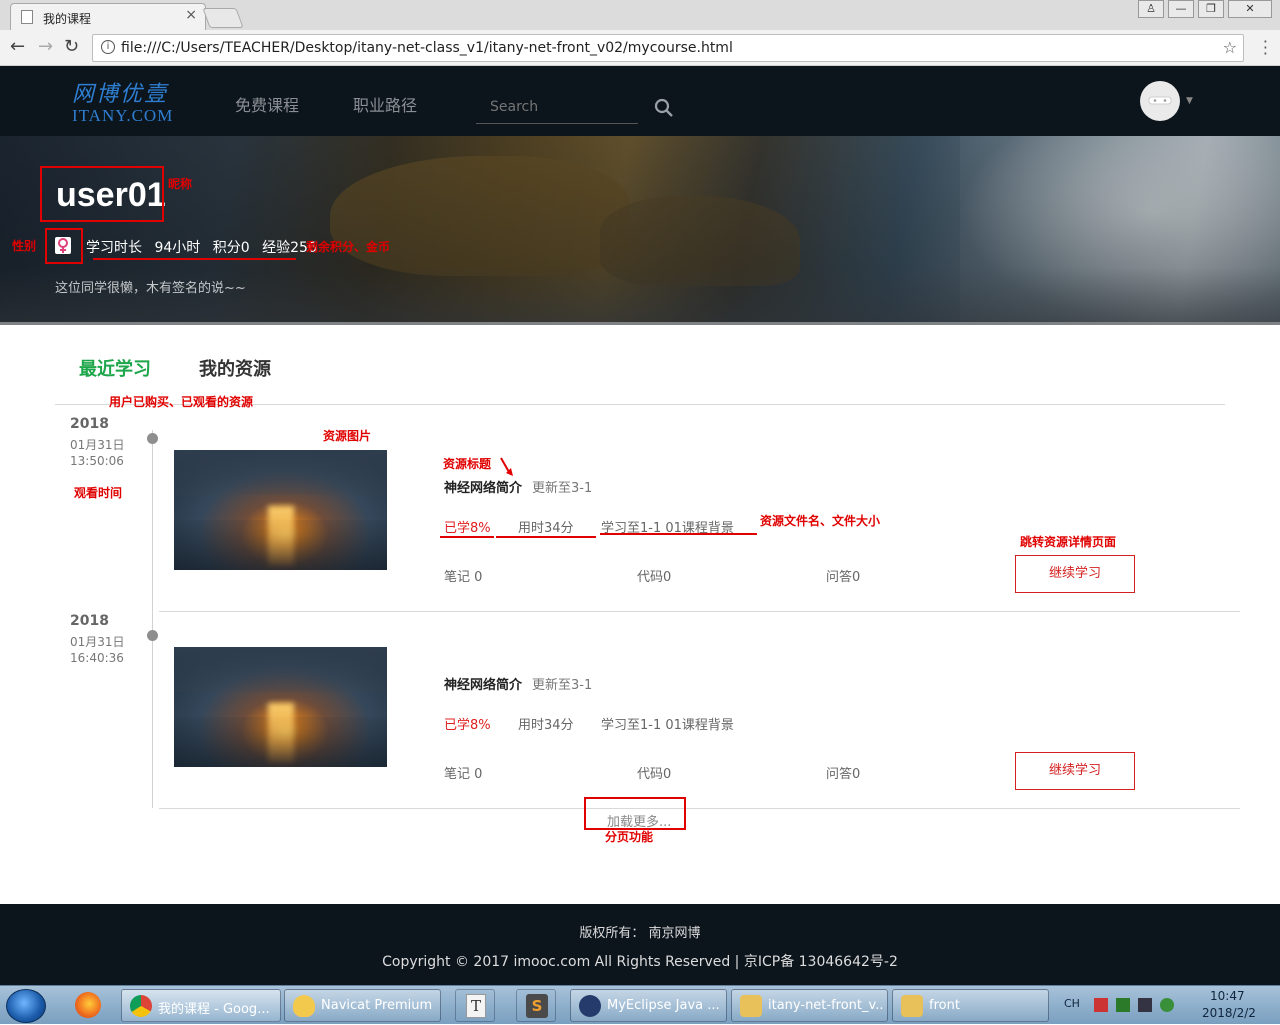  I want to click on study-time-value: 94小时, so click(177, 248).